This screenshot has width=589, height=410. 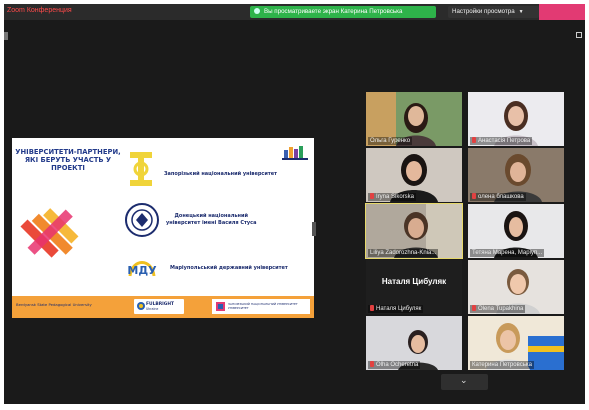 I want to click on view-options-label: Настройки просмотра, so click(x=483, y=11).